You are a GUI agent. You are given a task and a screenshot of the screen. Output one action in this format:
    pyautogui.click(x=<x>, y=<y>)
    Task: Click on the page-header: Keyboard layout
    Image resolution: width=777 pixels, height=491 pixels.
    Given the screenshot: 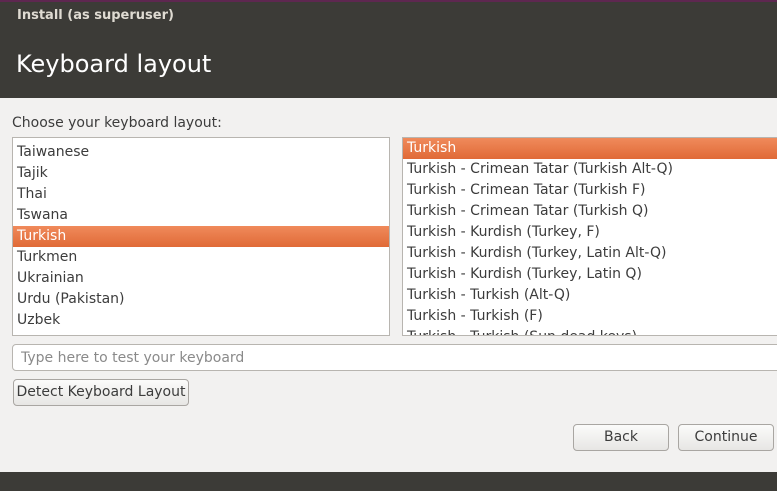 What is the action you would take?
    pyautogui.click(x=388, y=65)
    